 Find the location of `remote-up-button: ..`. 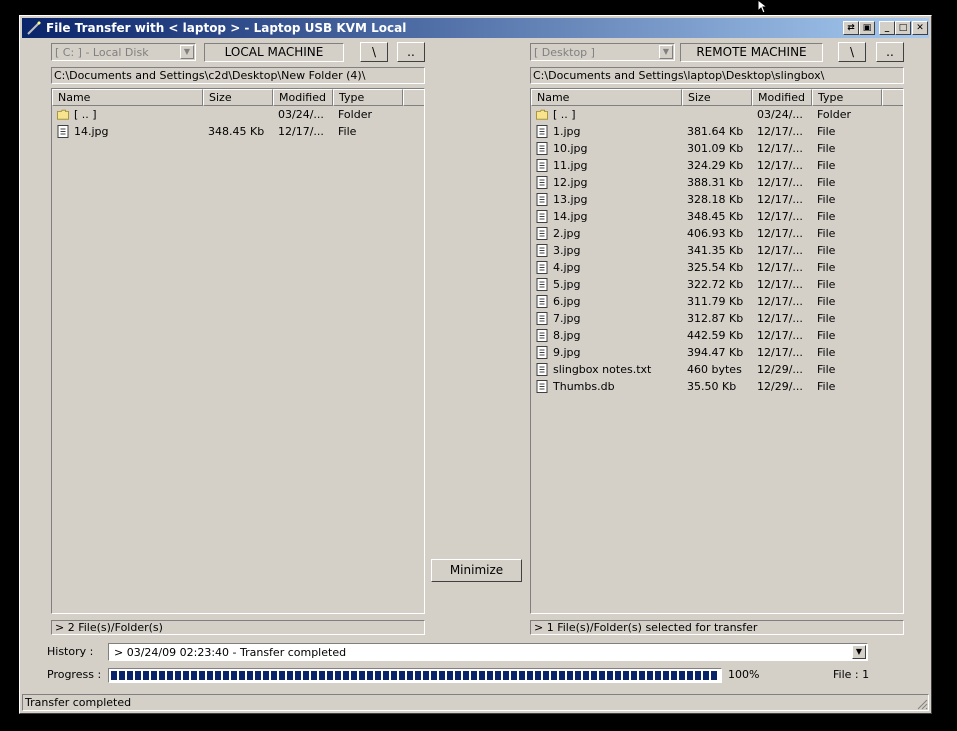

remote-up-button: .. is located at coordinates (890, 52).